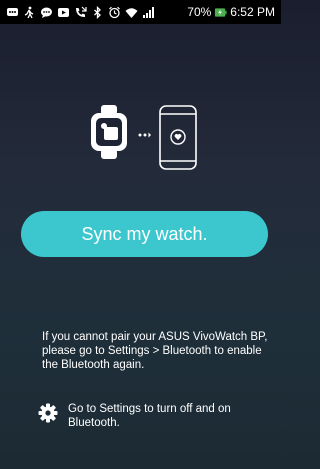  Describe the element at coordinates (109, 132) in the screenshot. I see `watch-icon` at that location.